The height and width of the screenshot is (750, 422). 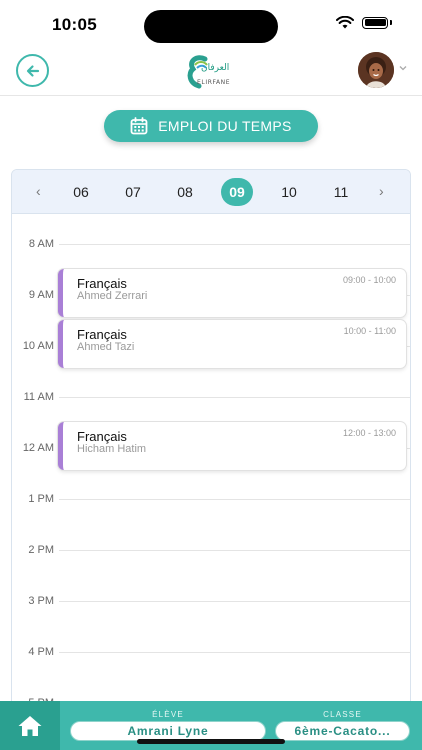 I want to click on status-bar: 10:05, so click(x=211, y=25).